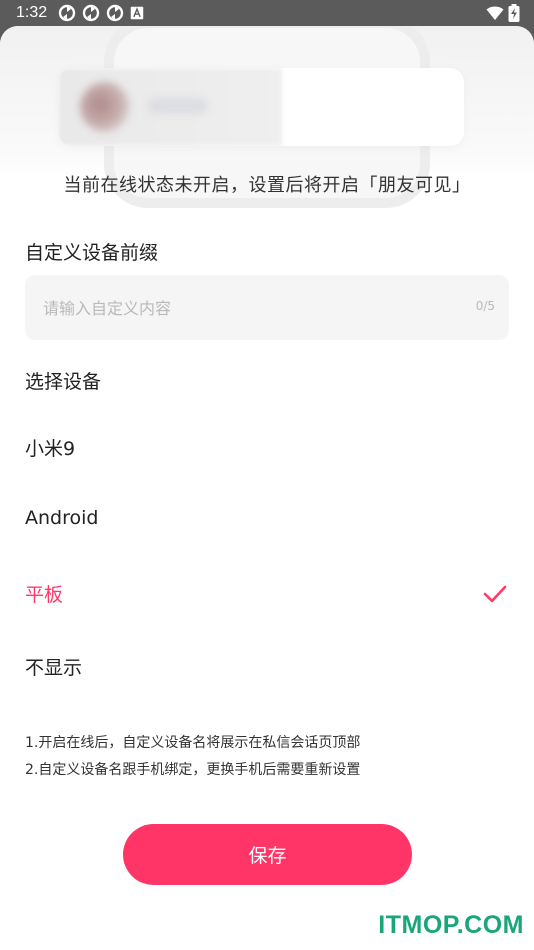 The height and width of the screenshot is (950, 534). Describe the element at coordinates (101, 13) in the screenshot. I see `status-notification-icons` at that location.